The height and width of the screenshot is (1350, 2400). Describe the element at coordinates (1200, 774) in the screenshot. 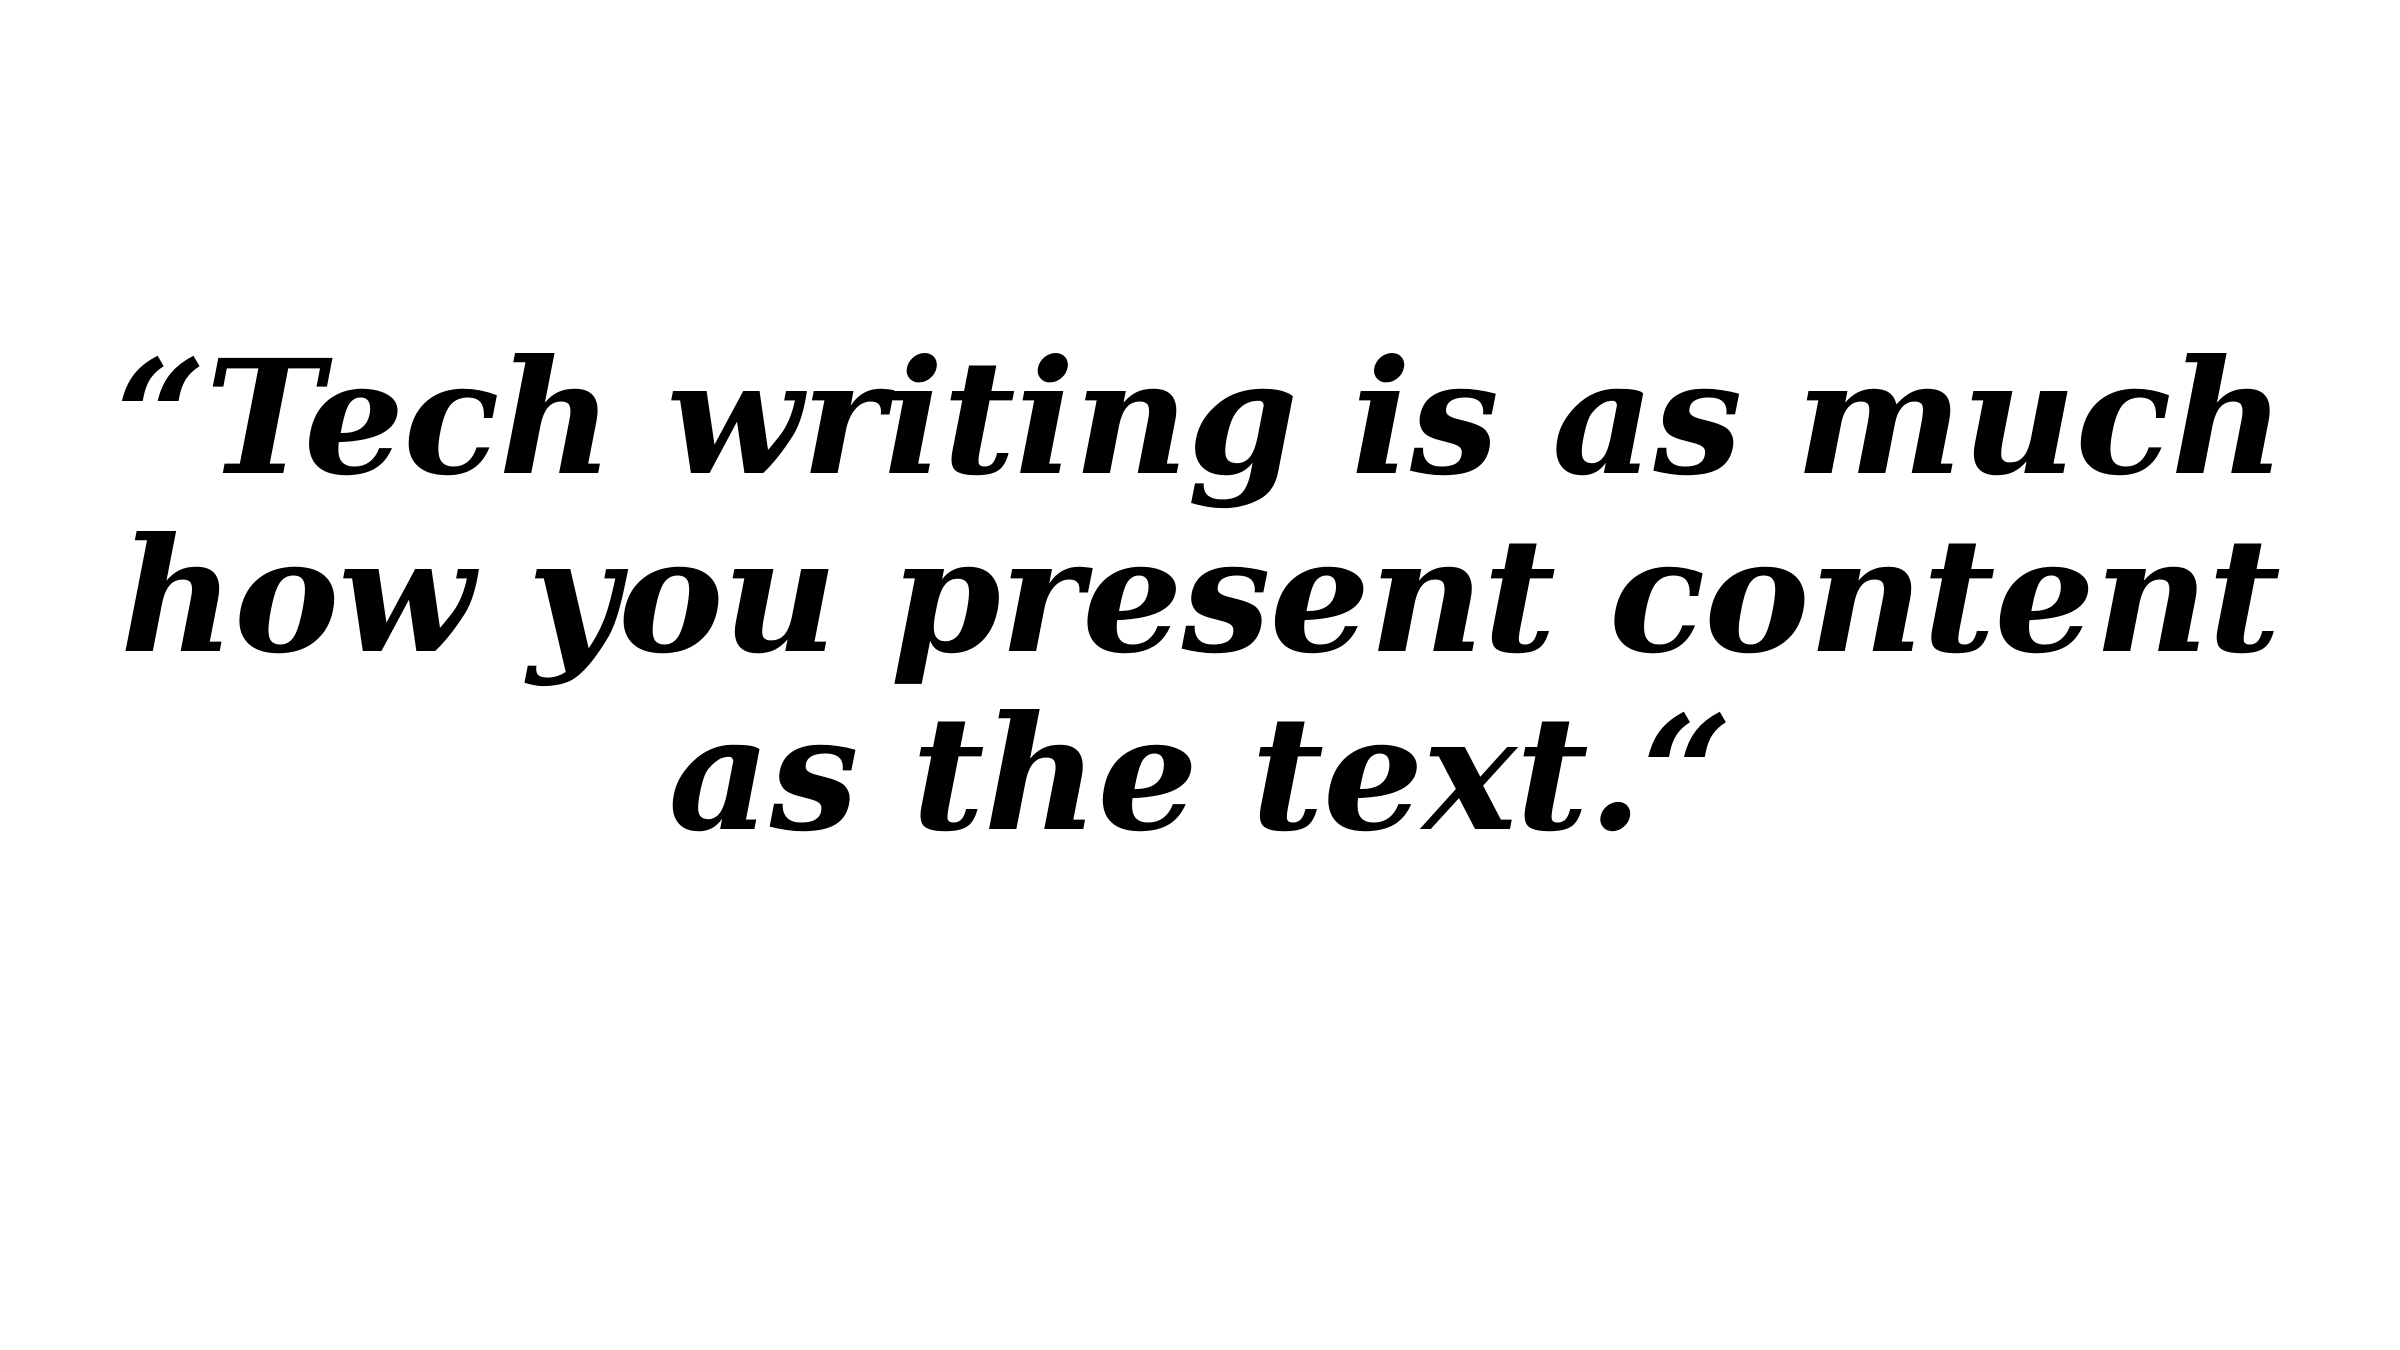

I see `quote-line-3: as the text.“` at that location.